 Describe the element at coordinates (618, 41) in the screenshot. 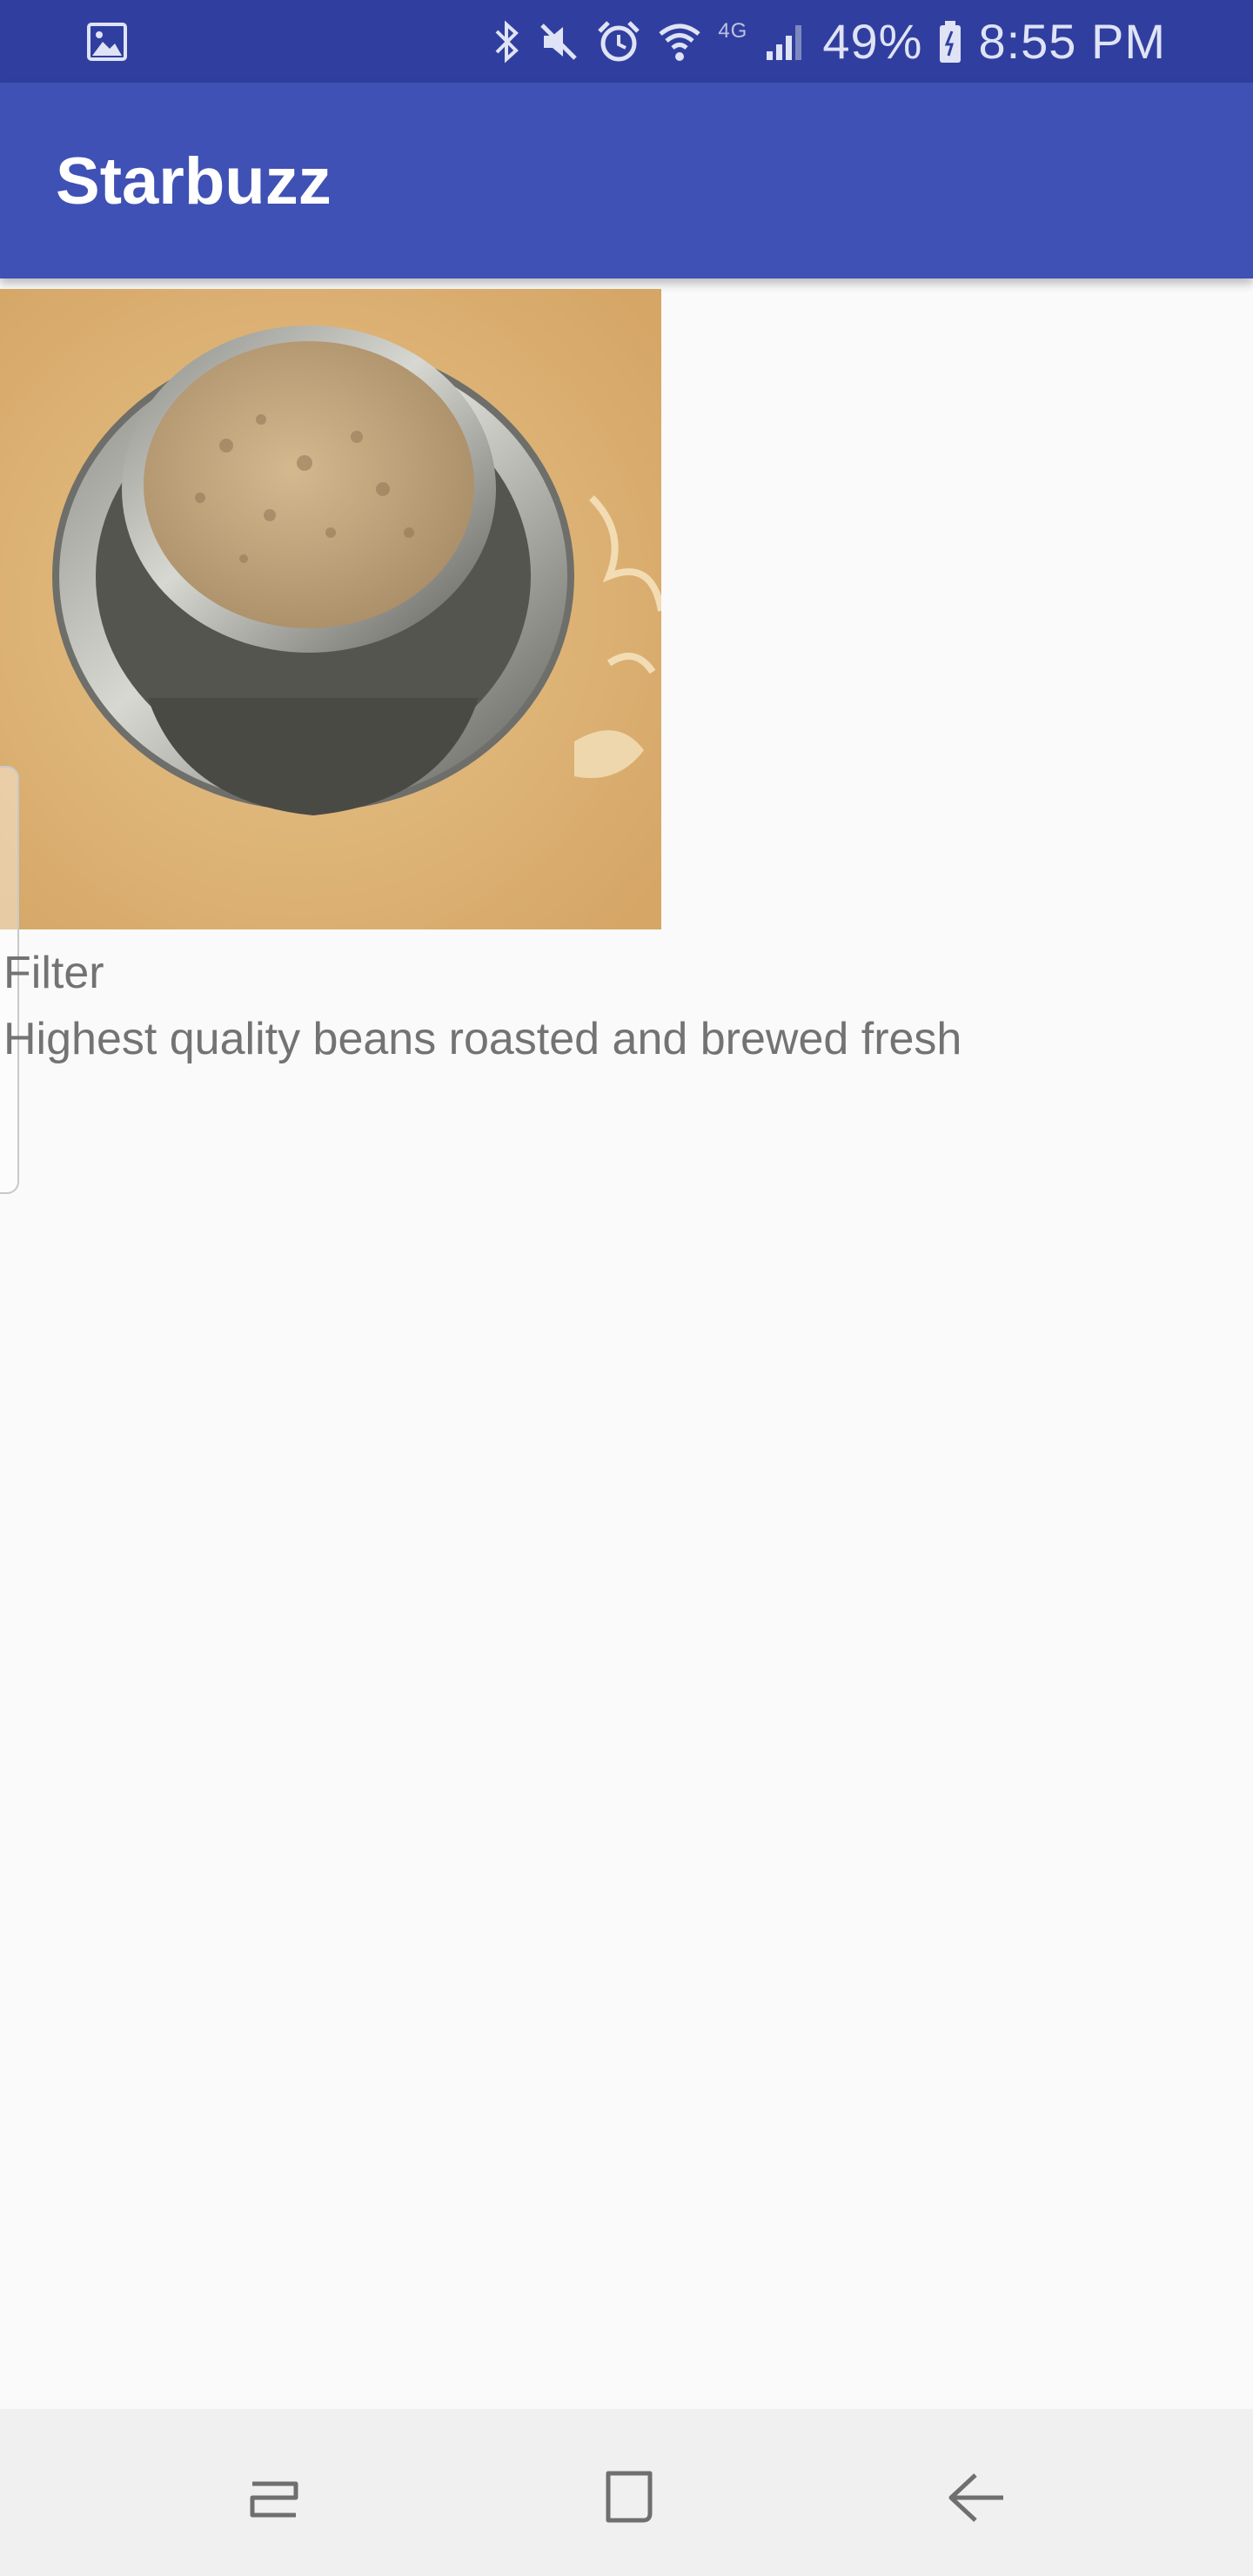

I see `alarm-icon` at that location.